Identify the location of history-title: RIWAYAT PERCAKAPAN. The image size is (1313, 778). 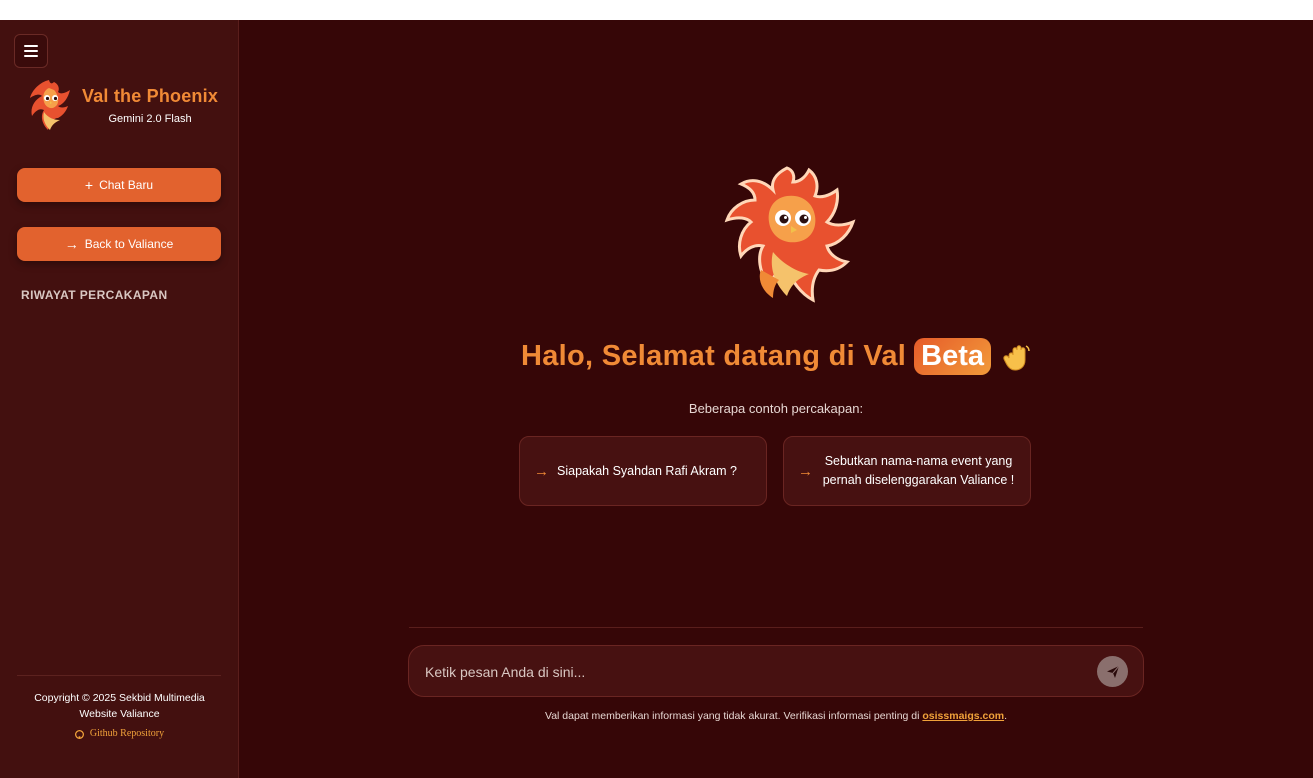
(94, 295).